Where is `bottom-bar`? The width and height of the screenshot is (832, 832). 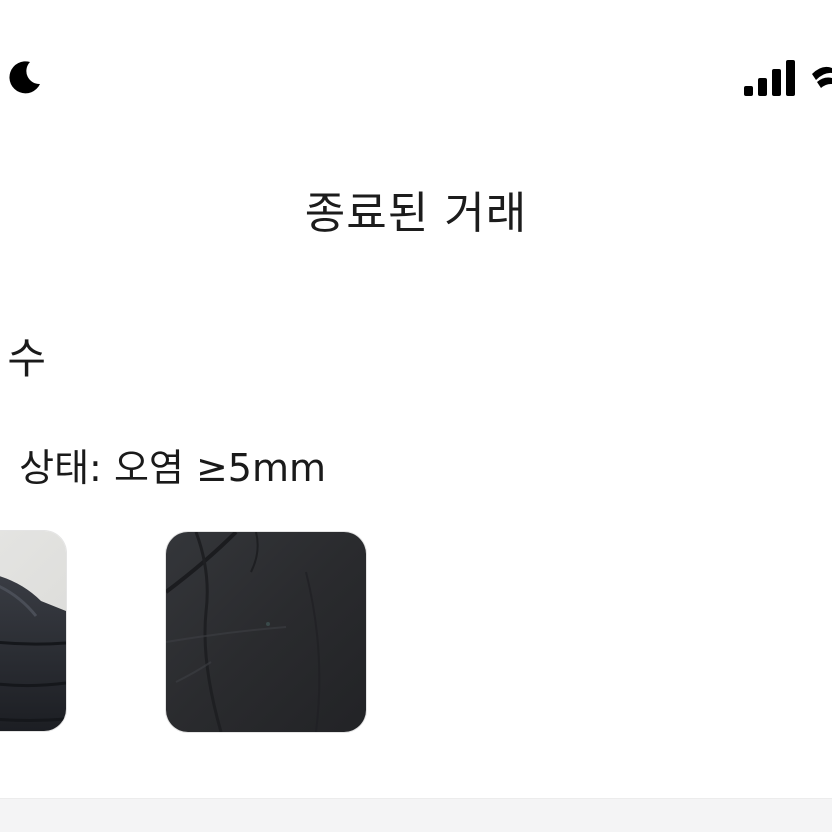
bottom-bar is located at coordinates (416, 815).